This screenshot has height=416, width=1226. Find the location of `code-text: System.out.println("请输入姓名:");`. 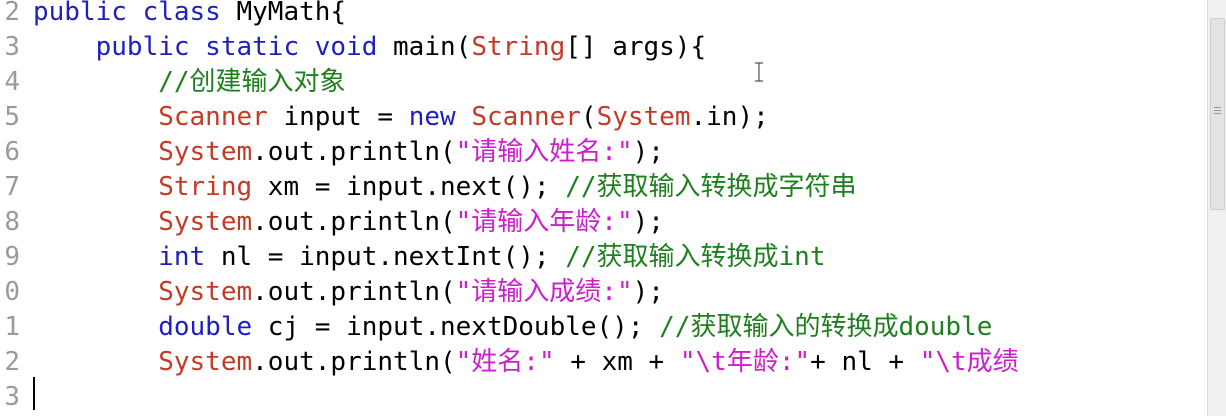

code-text: System.out.println("请输入姓名:"); is located at coordinates (348, 152).